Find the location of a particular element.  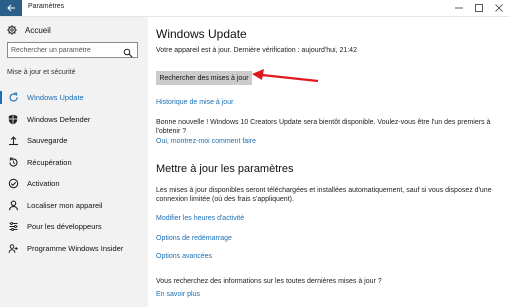

back-arrow-icon is located at coordinates (10, 8).